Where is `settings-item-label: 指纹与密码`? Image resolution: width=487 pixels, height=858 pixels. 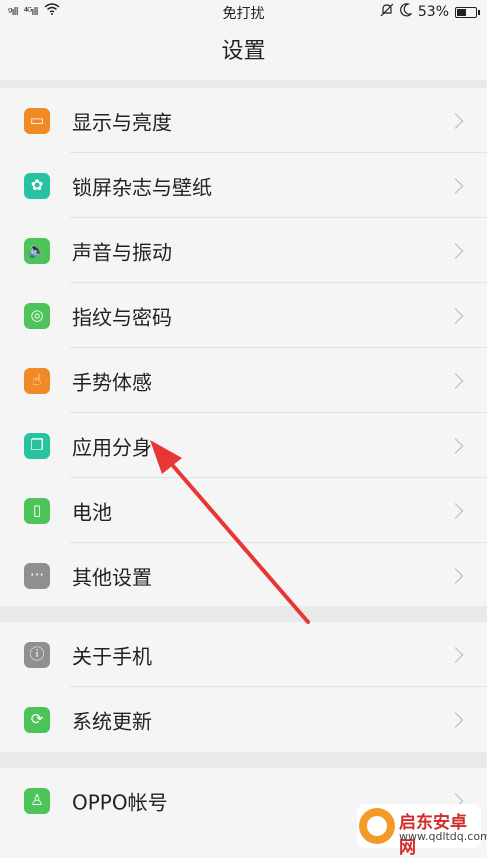 settings-item-label: 指纹与密码 is located at coordinates (122, 317).